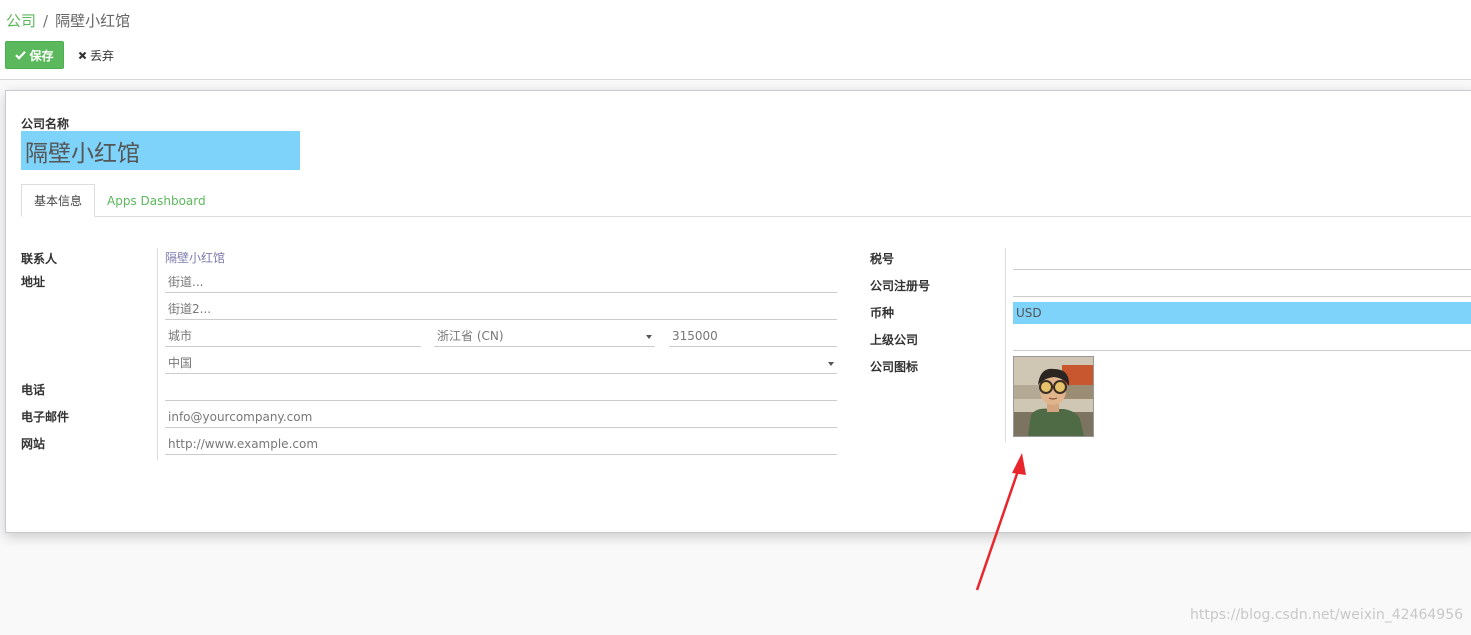 This screenshot has height=635, width=1471. Describe the element at coordinates (1242, 259) in the screenshot. I see `tax-id-input` at that location.